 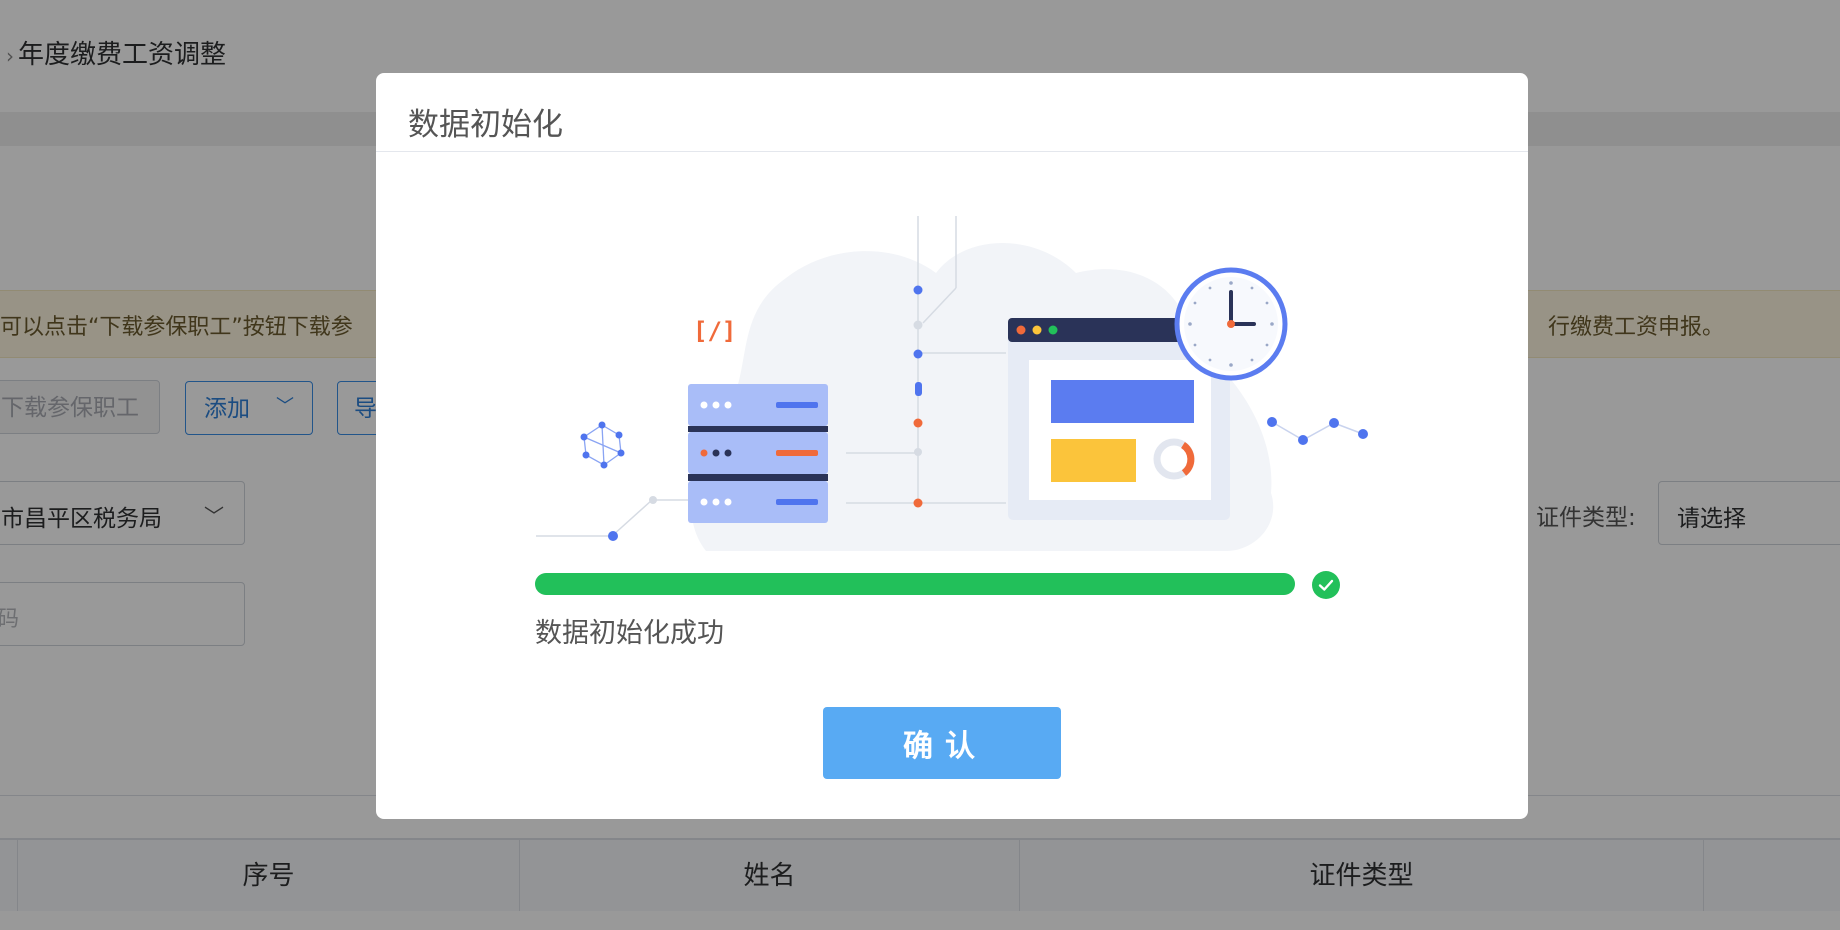 I want to click on network-dots-icon, so click(x=1317, y=431).